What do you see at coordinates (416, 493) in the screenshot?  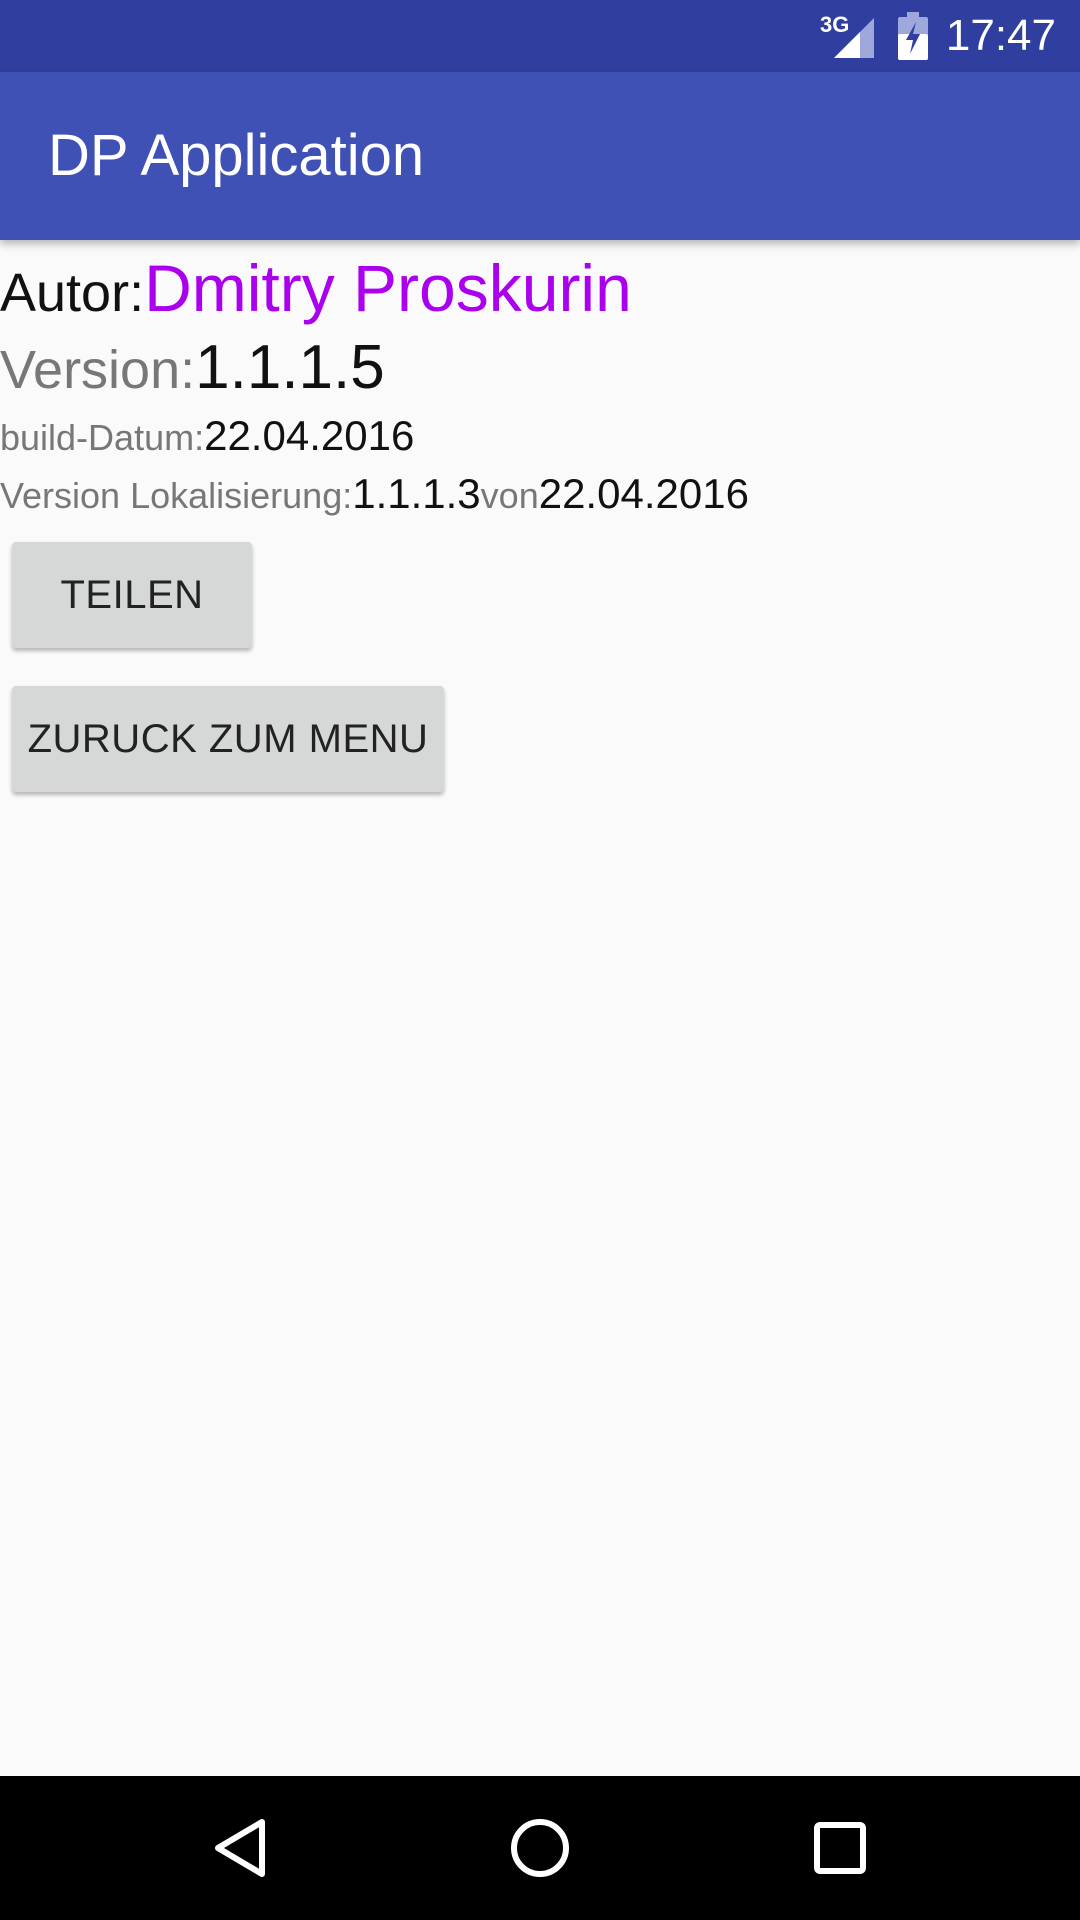 I see `localization-version: 1.1.1.3` at bounding box center [416, 493].